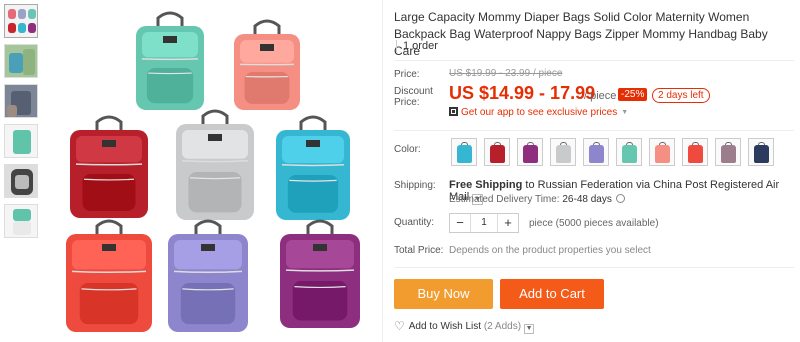 Image resolution: width=800 pixels, height=342 pixels. I want to click on quantity-increase-button: +, so click(508, 223).